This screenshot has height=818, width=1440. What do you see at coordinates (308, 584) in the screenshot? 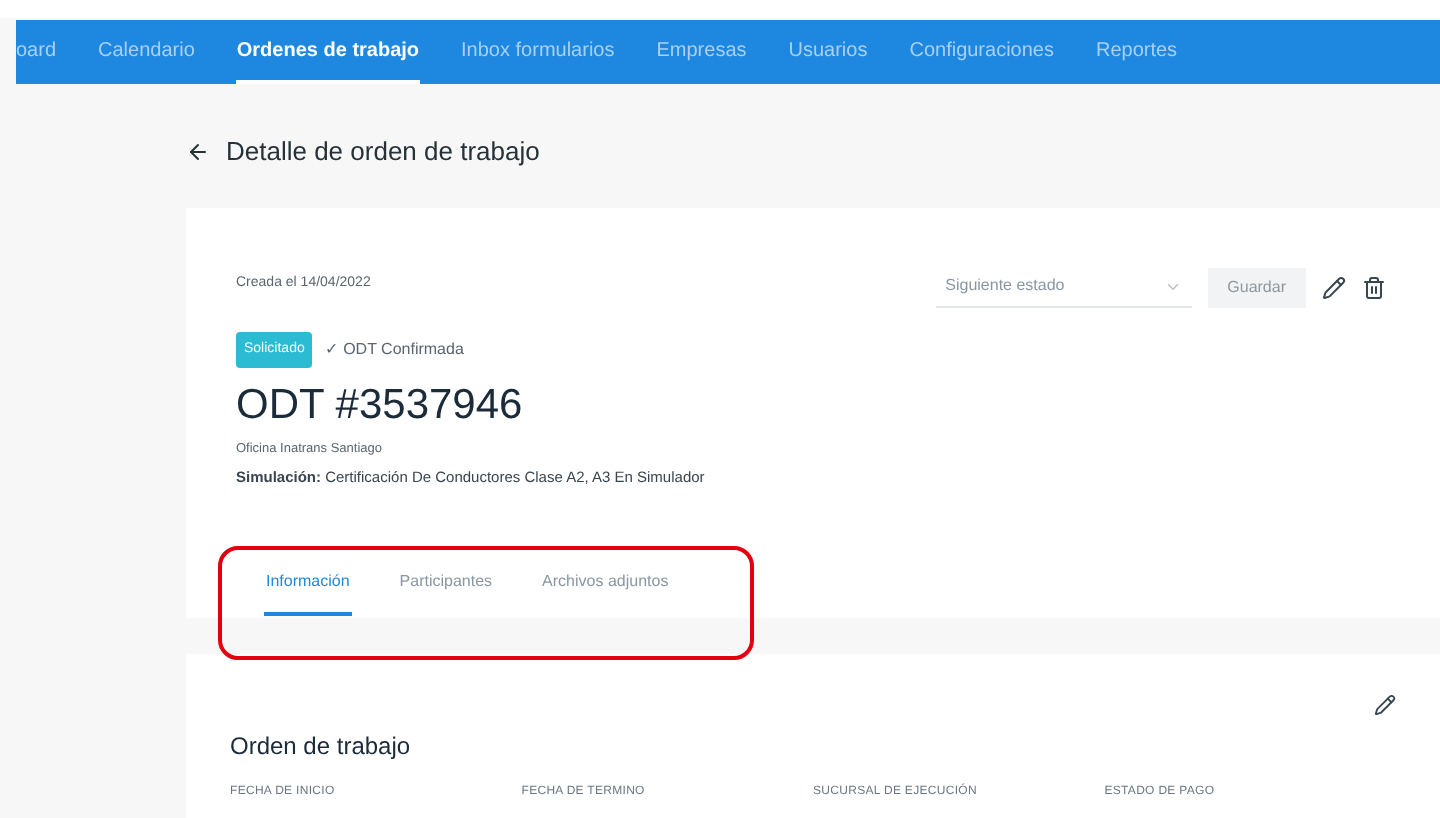
I see `section-tab: Información` at bounding box center [308, 584].